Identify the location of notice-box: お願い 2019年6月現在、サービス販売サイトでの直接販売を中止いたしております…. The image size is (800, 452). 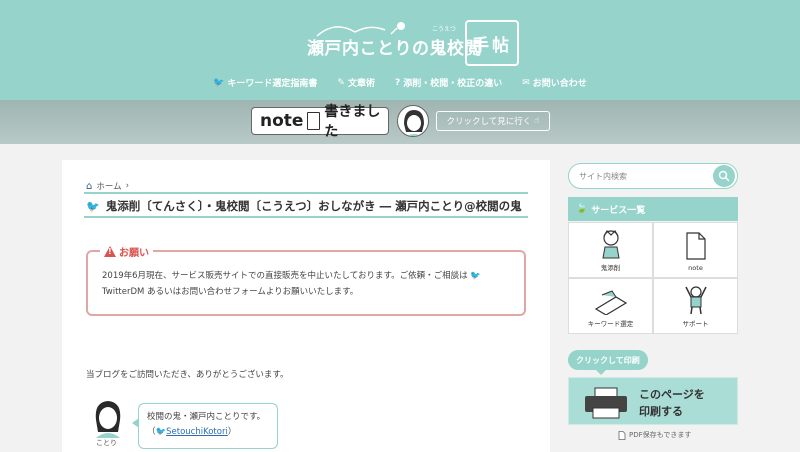
(306, 280).